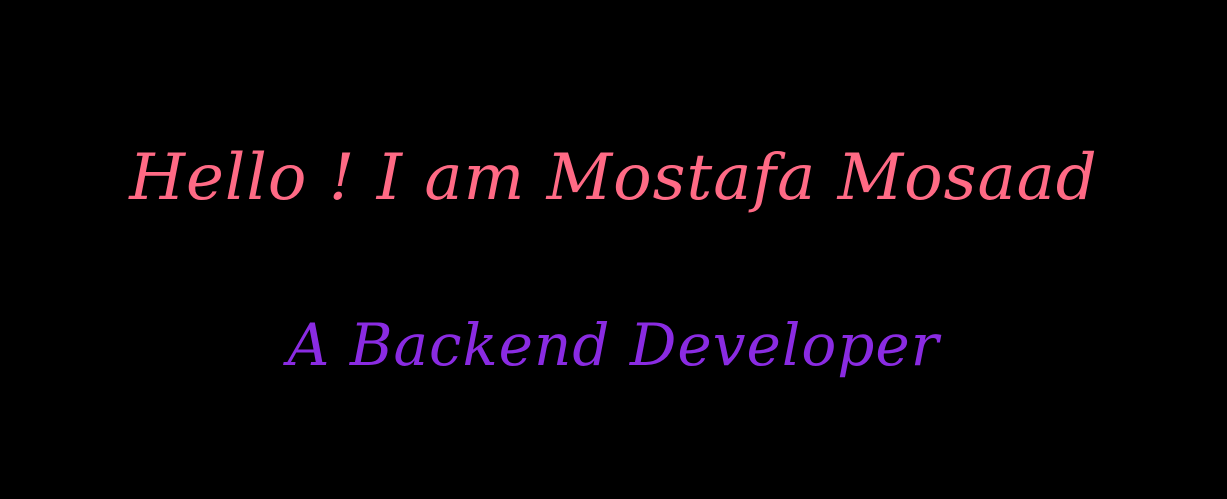 This screenshot has width=1227, height=499. I want to click on role-subheading: A Backend Developer, so click(613, 345).